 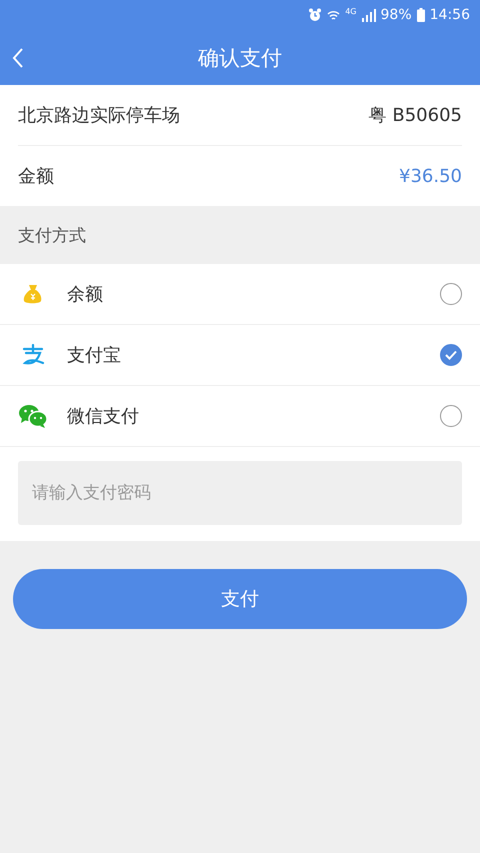 I want to click on amount-label: 金额, so click(x=36, y=176).